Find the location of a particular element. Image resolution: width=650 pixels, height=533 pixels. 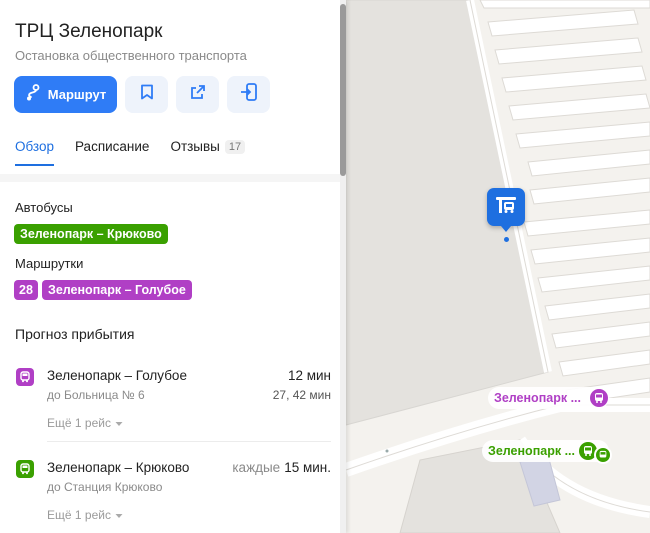

minibus-label: Маршрутки is located at coordinates (49, 263).